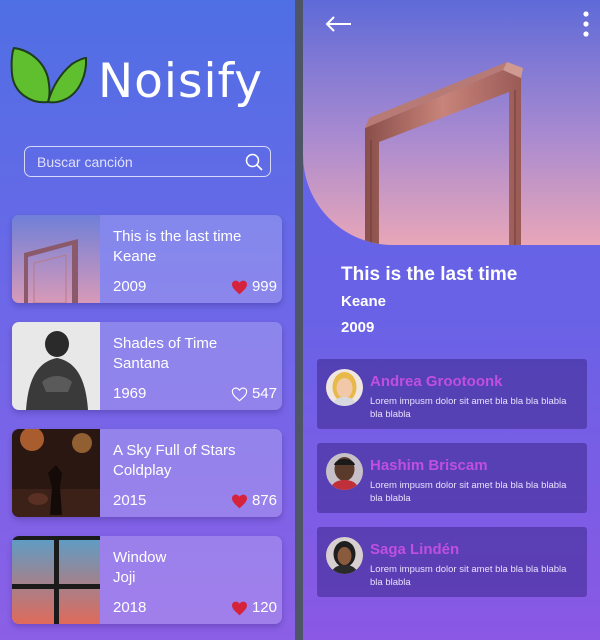 This screenshot has width=600, height=640. Describe the element at coordinates (141, 363) in the screenshot. I see `song-artist: Santana` at that location.